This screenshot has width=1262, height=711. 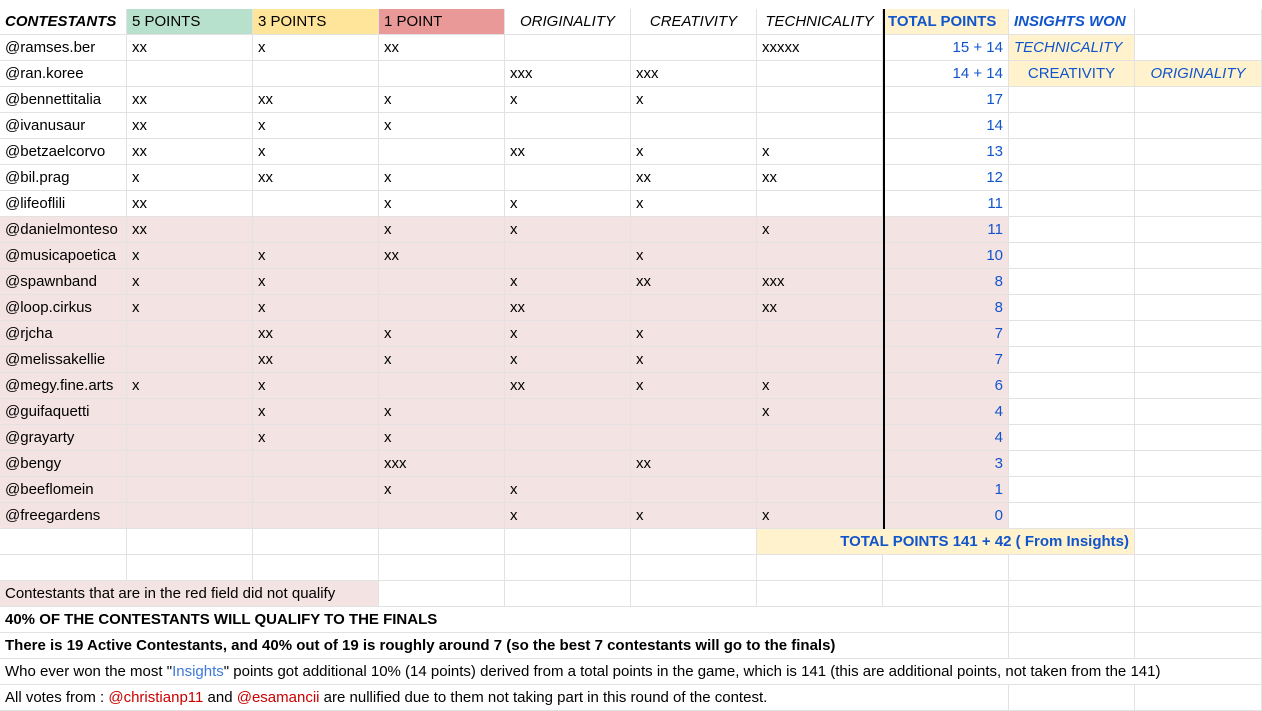 I want to click on total-points: 17, so click(x=946, y=100).